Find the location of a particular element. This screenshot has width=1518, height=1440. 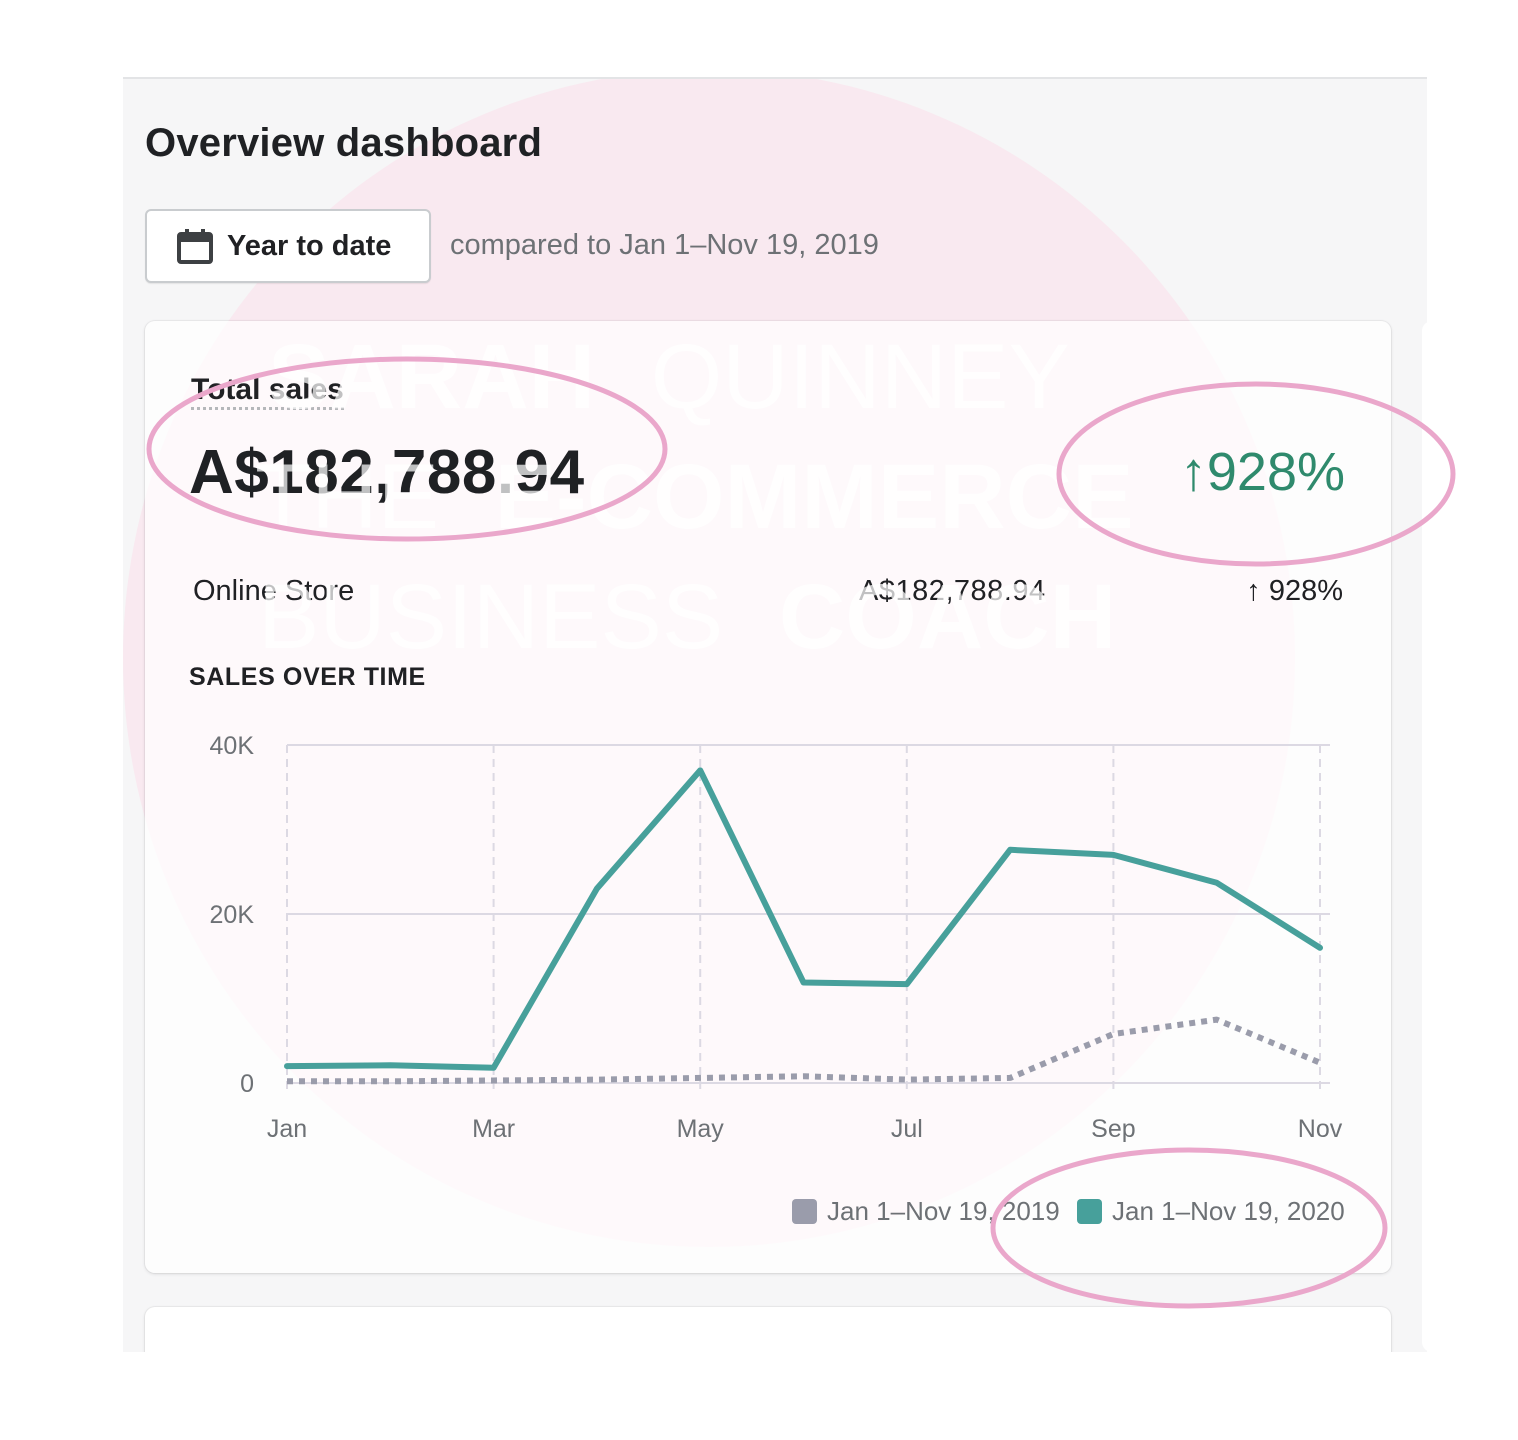

legend-label-2: Jan 1–Nov 19, 2020 is located at coordinates (1228, 1211).